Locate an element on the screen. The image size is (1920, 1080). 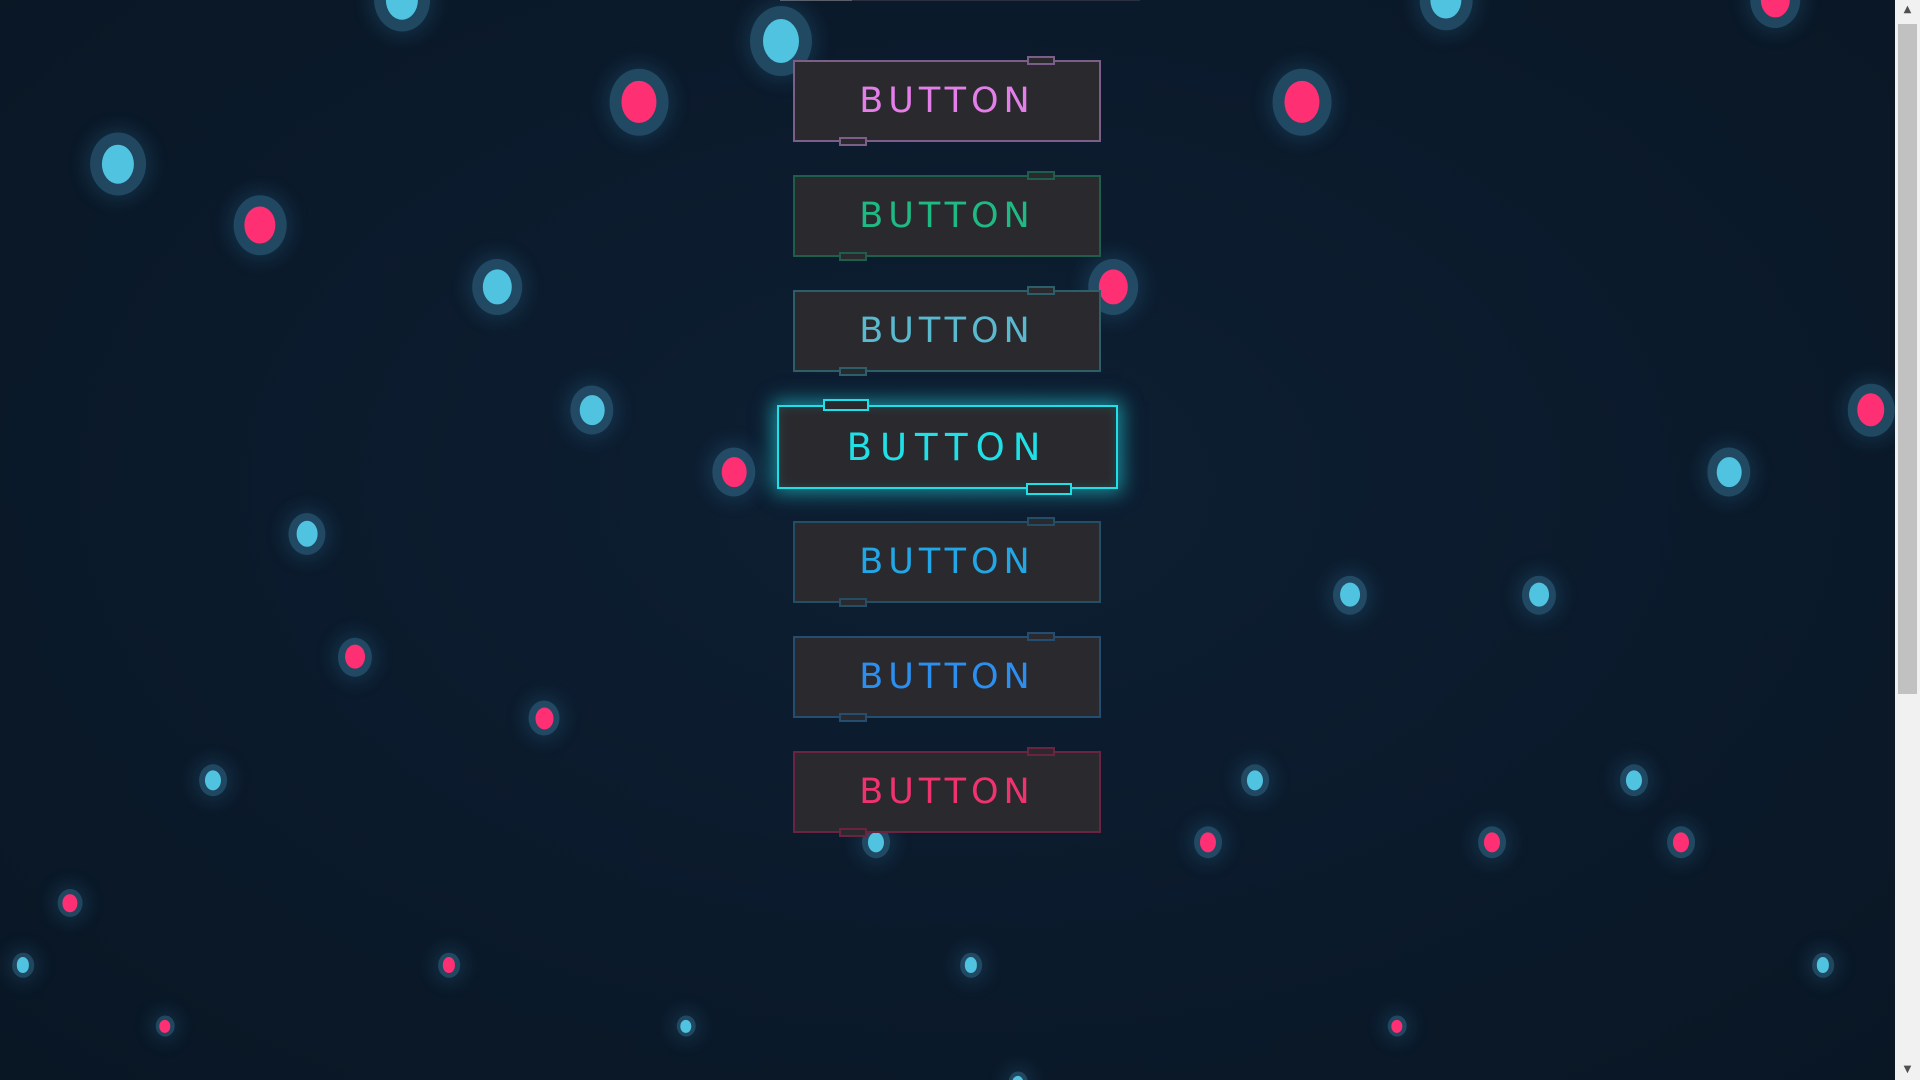
button-4-active: BUTTON is located at coordinates (947, 447).